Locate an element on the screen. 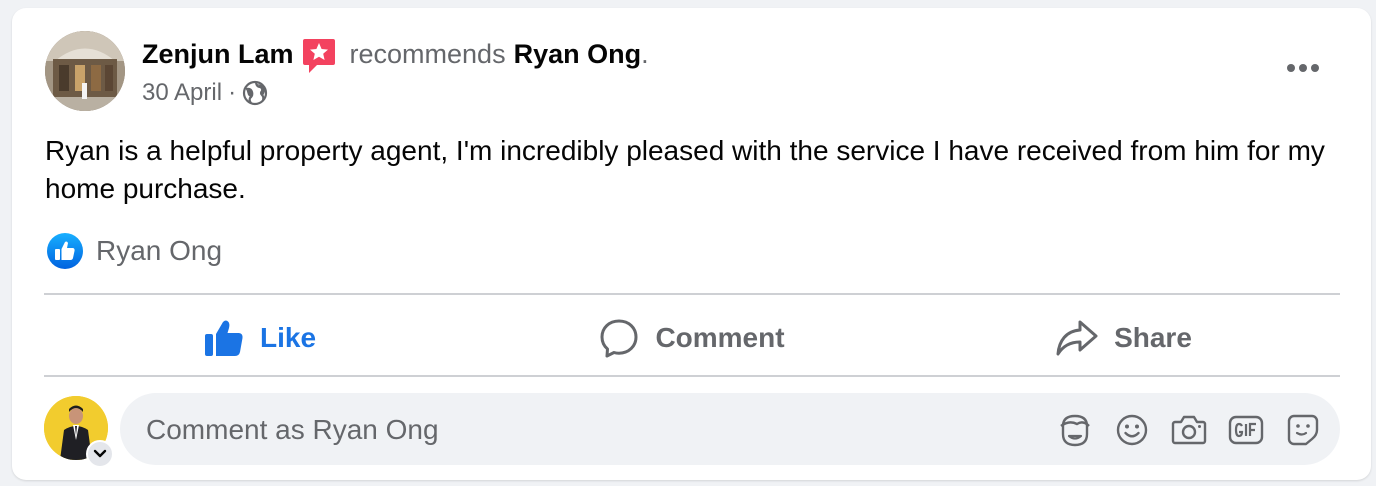 Image resolution: width=1376 pixels, height=486 pixels. comment-bubble-icon is located at coordinates (619, 338).